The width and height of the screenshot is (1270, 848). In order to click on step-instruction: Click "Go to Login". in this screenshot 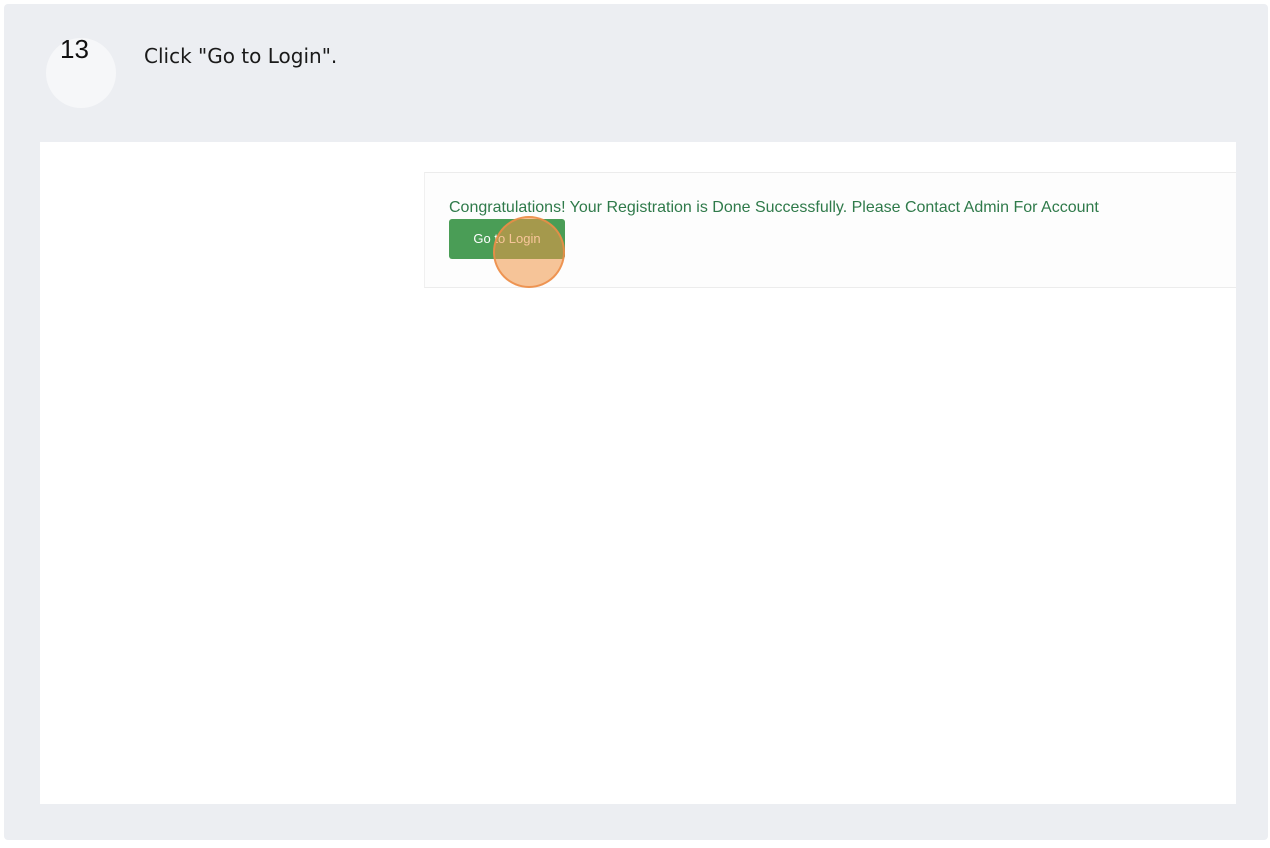, I will do `click(241, 56)`.